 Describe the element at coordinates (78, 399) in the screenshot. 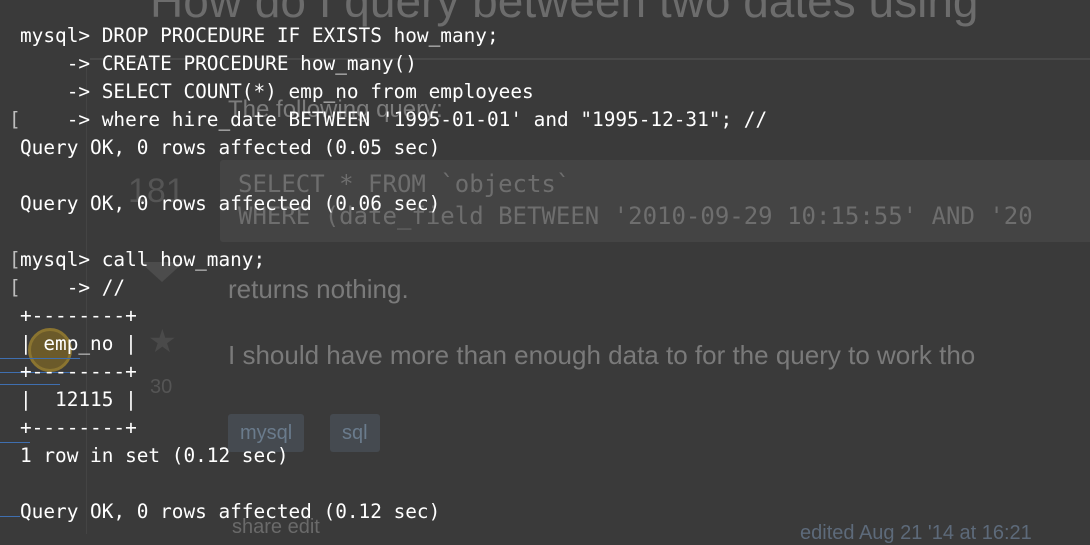

I see `result-table-row: | 12115 |` at that location.